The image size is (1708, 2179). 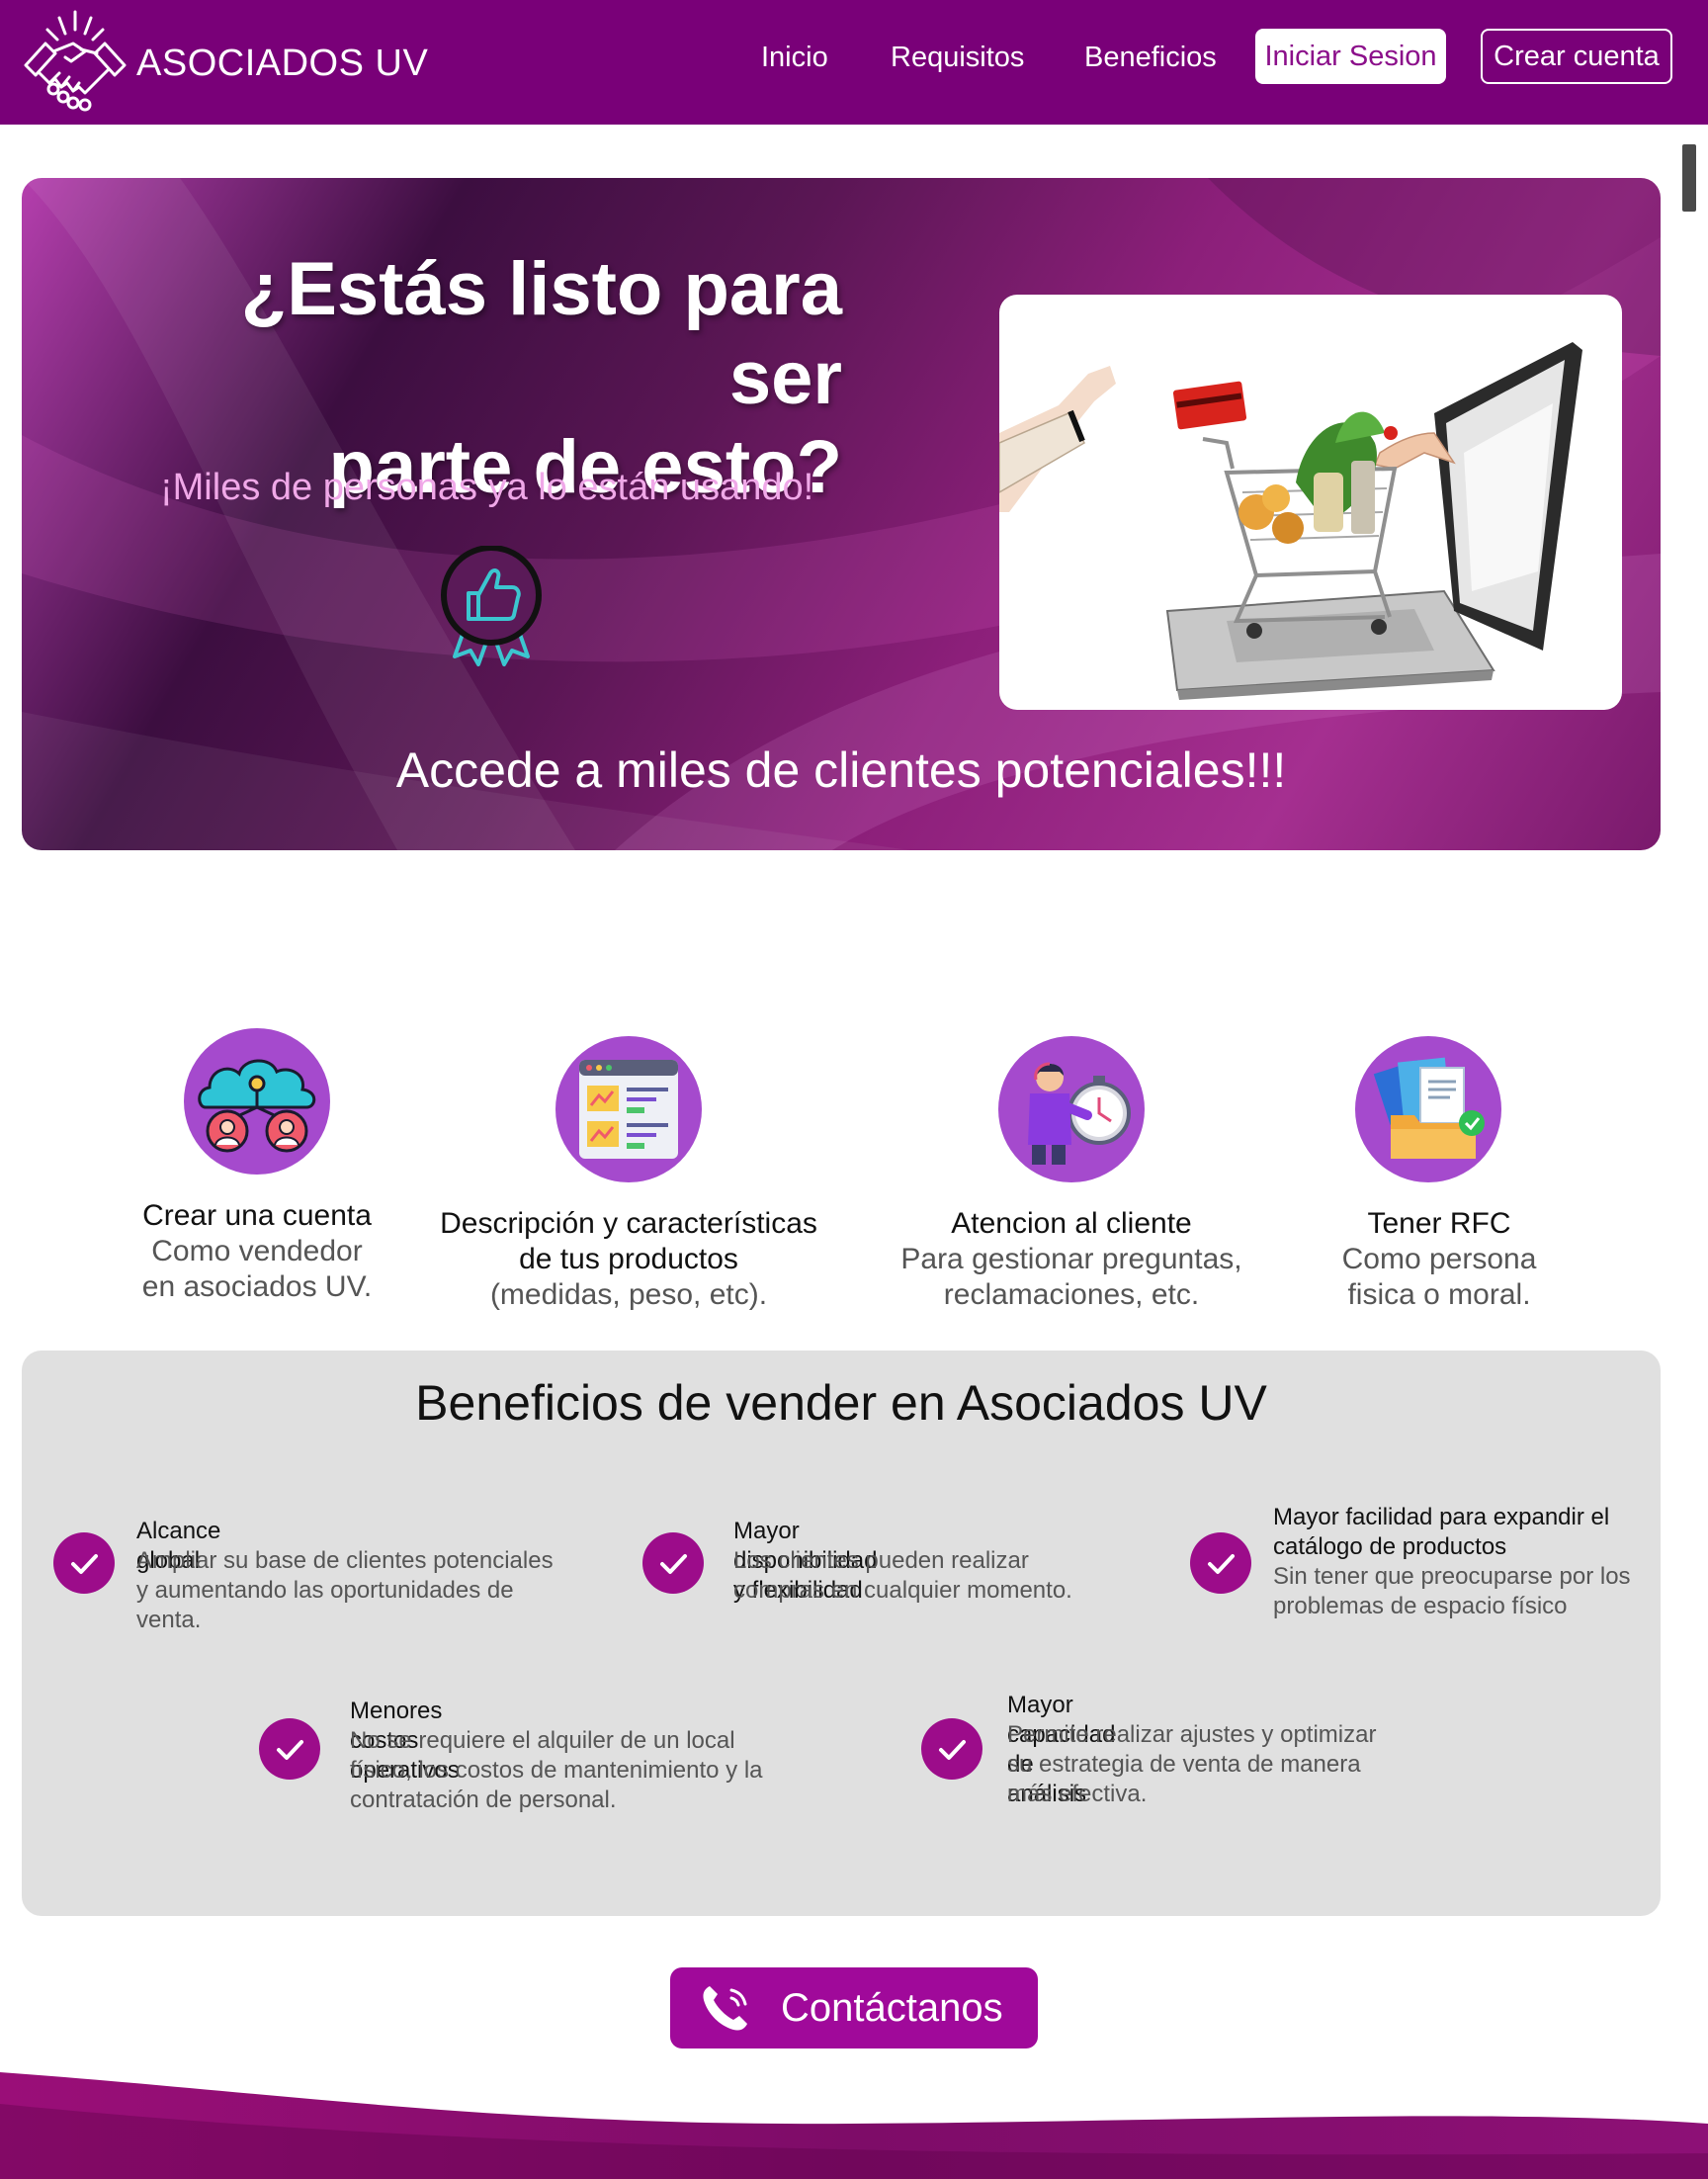 I want to click on benefits-title: Beneficios de vender en Asociados UV, so click(x=841, y=1403).